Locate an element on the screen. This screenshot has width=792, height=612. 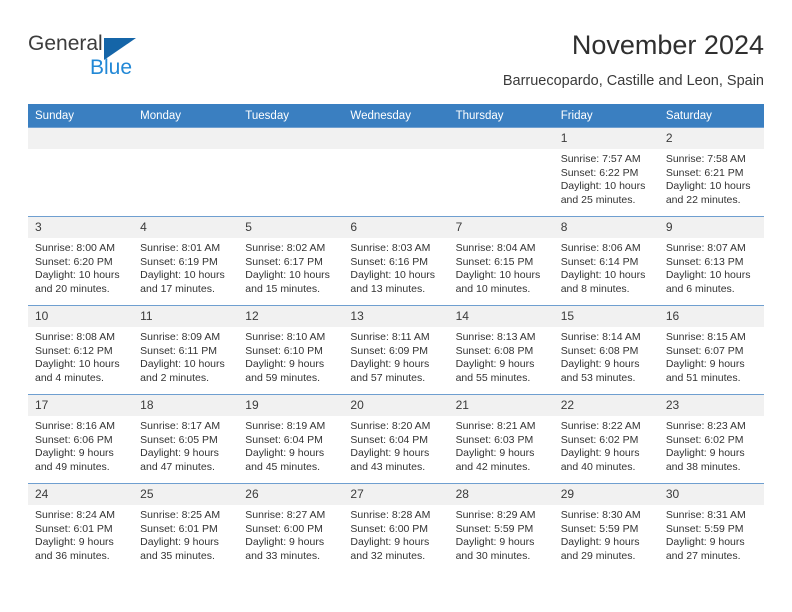
sunrise-text: Sunrise: 8:09 AM is located at coordinates (180, 337).